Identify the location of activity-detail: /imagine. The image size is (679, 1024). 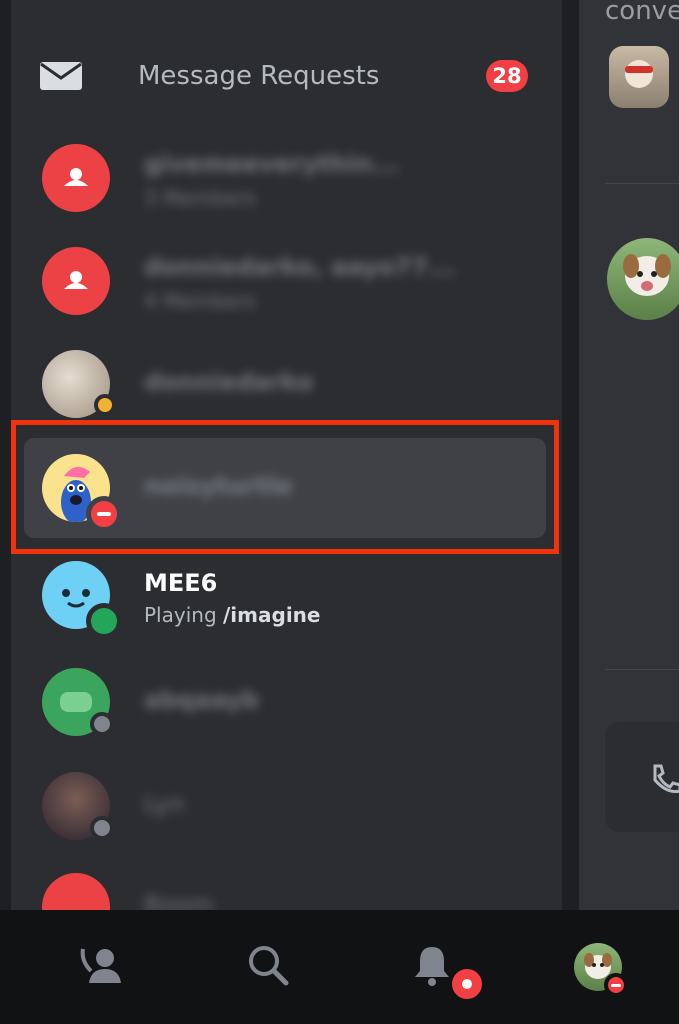
(272, 615).